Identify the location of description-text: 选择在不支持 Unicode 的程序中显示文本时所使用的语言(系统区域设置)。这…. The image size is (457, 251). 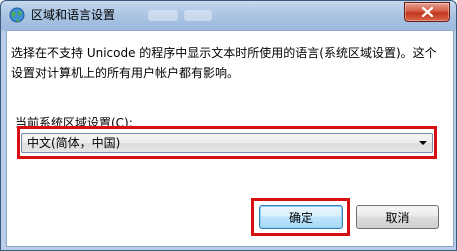
(224, 63).